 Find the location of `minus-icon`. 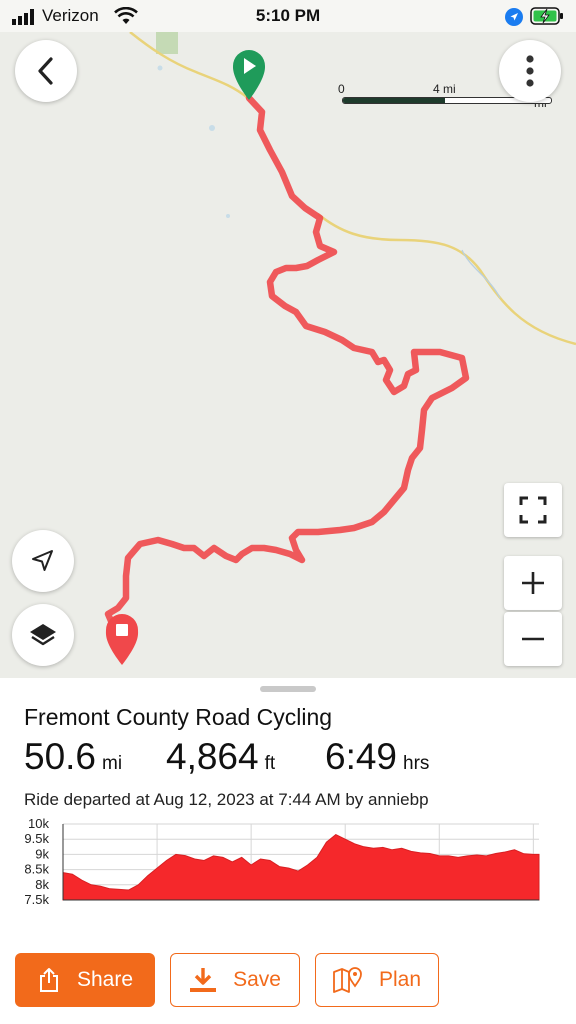

minus-icon is located at coordinates (533, 639).